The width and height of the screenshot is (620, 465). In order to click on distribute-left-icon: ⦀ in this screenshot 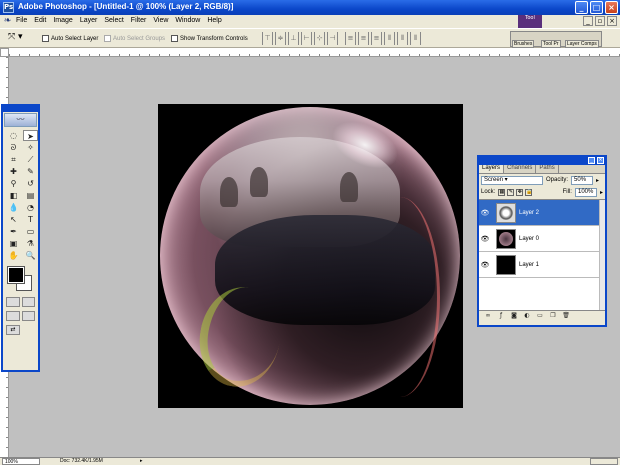, I will do `click(389, 38)`.